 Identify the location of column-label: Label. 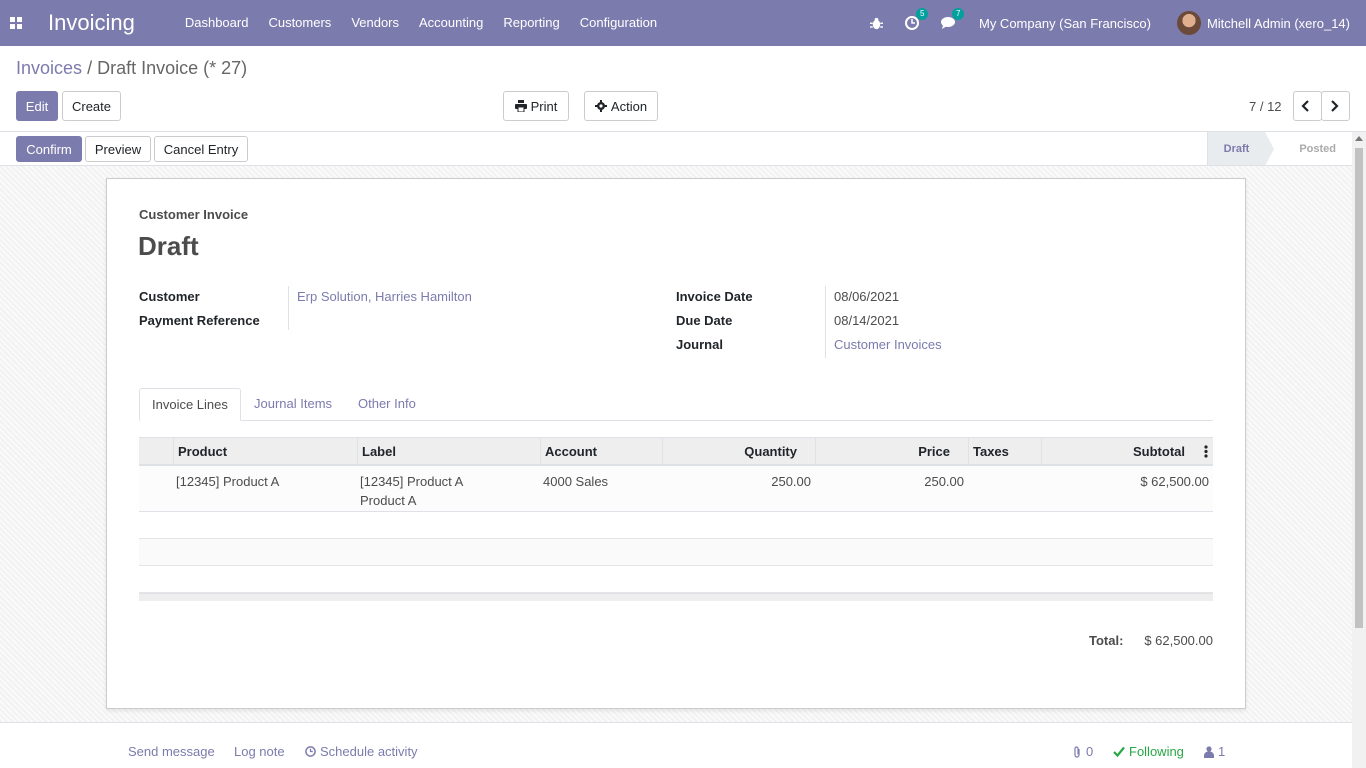
(448, 451).